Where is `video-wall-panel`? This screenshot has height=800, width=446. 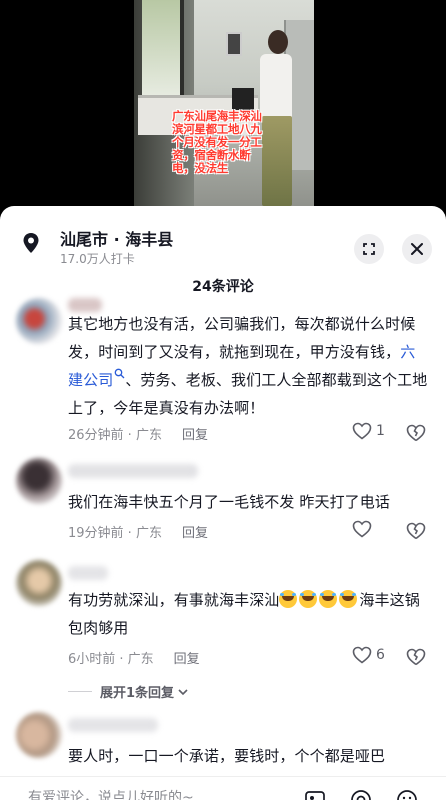 video-wall-panel is located at coordinates (234, 44).